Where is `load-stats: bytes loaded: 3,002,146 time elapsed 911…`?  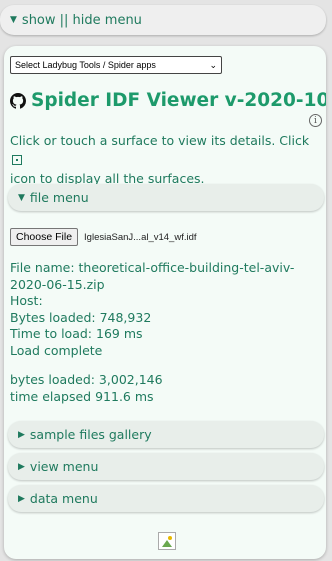 load-stats: bytes loaded: 3,002,146 time elapsed 911… is located at coordinates (86, 388).